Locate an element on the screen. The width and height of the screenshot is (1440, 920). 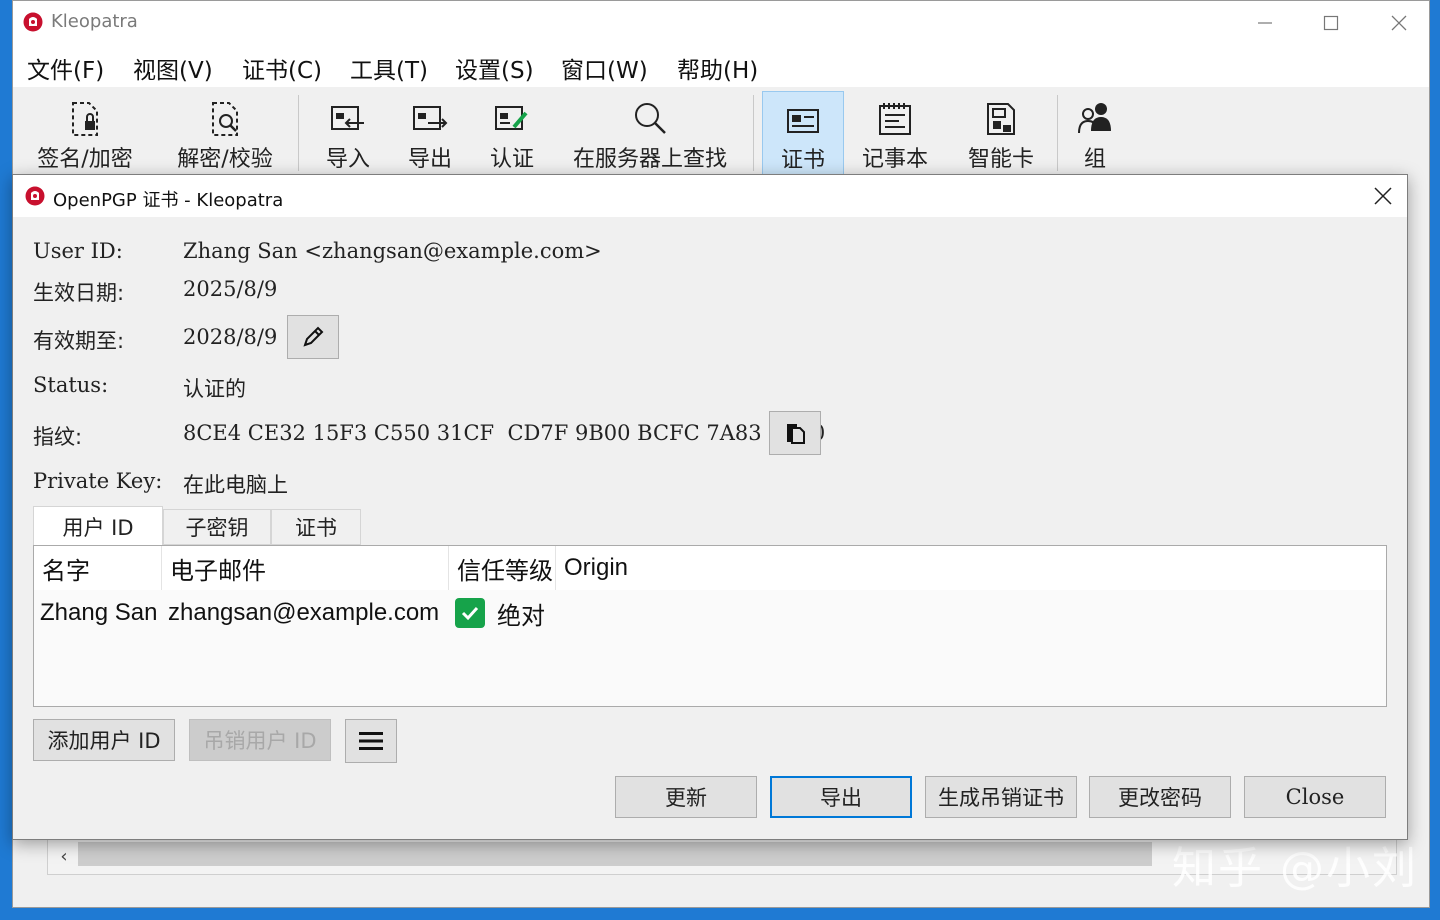
tab-label: 子密钥 is located at coordinates (217, 528).